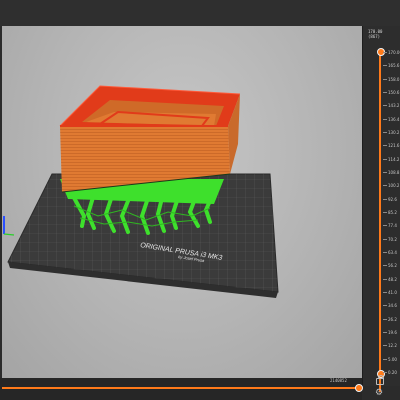  What do you see at coordinates (394, 66) in the screenshot?
I see `layer-tick-label: 165.6` at bounding box center [394, 66].